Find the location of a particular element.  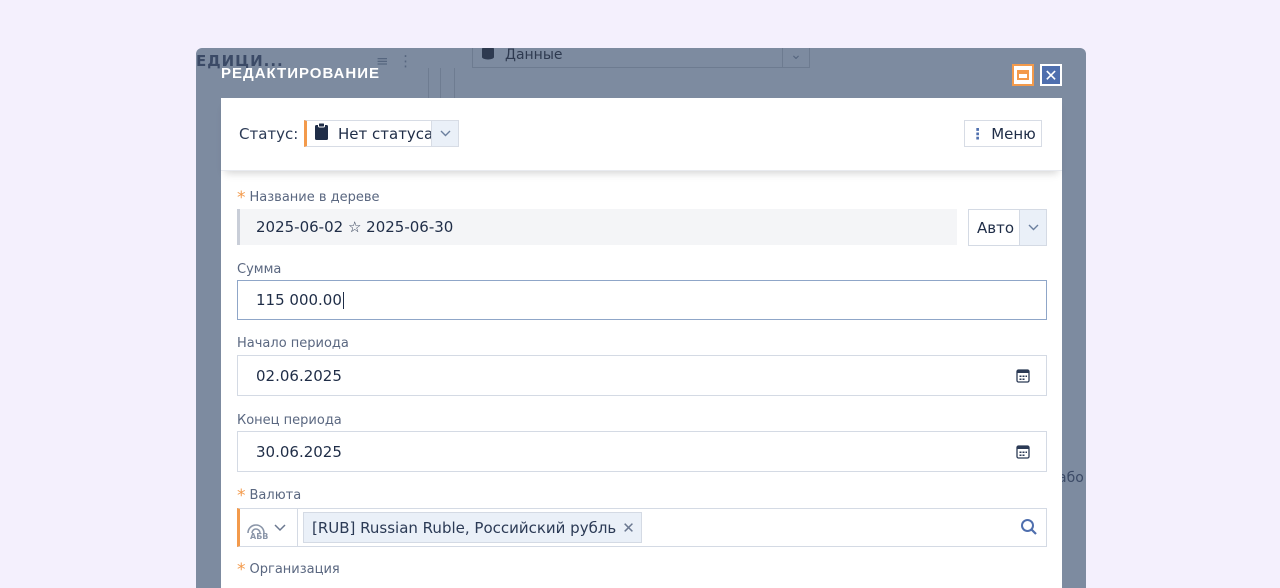

remove-tag-icon: ✕ is located at coordinates (628, 528).